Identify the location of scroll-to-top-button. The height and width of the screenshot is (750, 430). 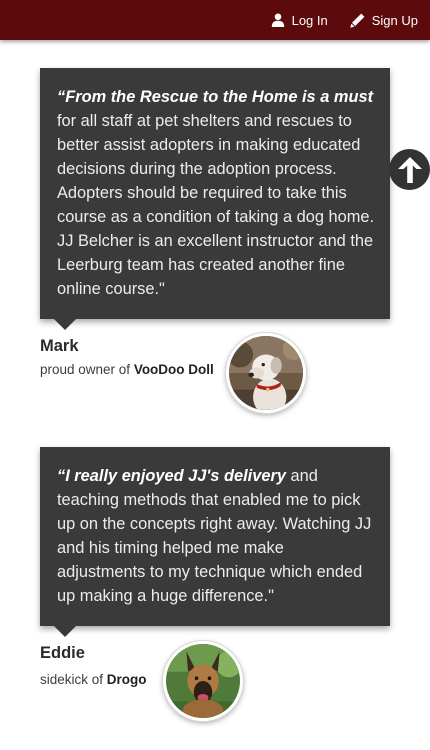
(409, 169).